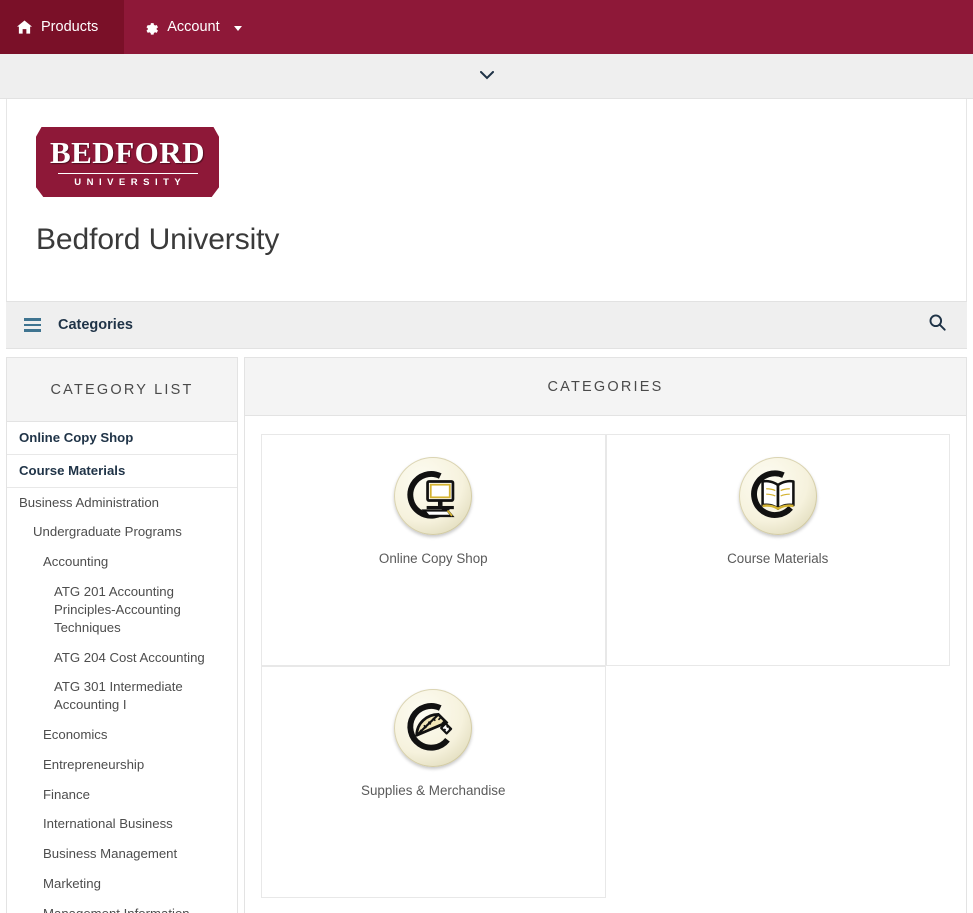 This screenshot has width=973, height=913. Describe the element at coordinates (130, 182) in the screenshot. I see `logo-sub-text: UNIVERSITY` at that location.